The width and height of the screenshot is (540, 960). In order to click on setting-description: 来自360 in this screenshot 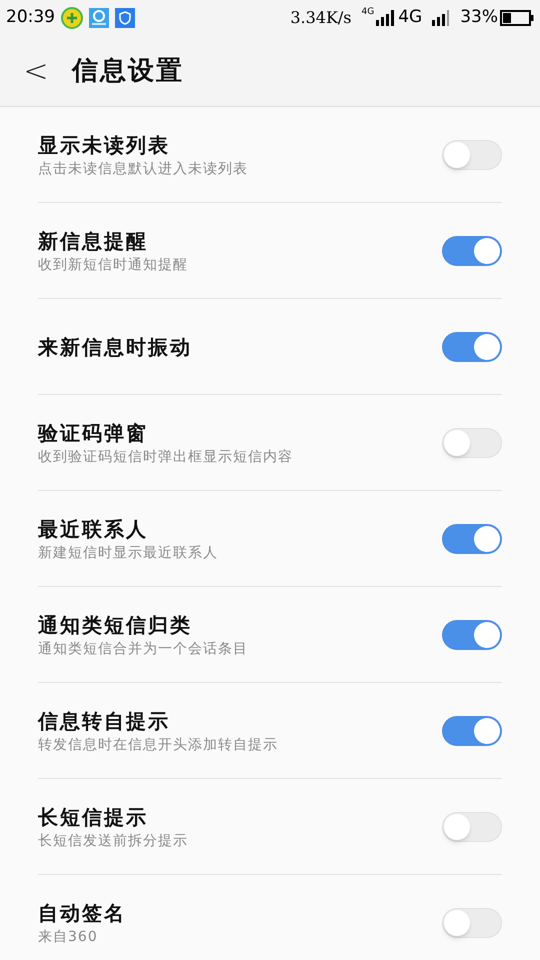, I will do `click(68, 937)`.